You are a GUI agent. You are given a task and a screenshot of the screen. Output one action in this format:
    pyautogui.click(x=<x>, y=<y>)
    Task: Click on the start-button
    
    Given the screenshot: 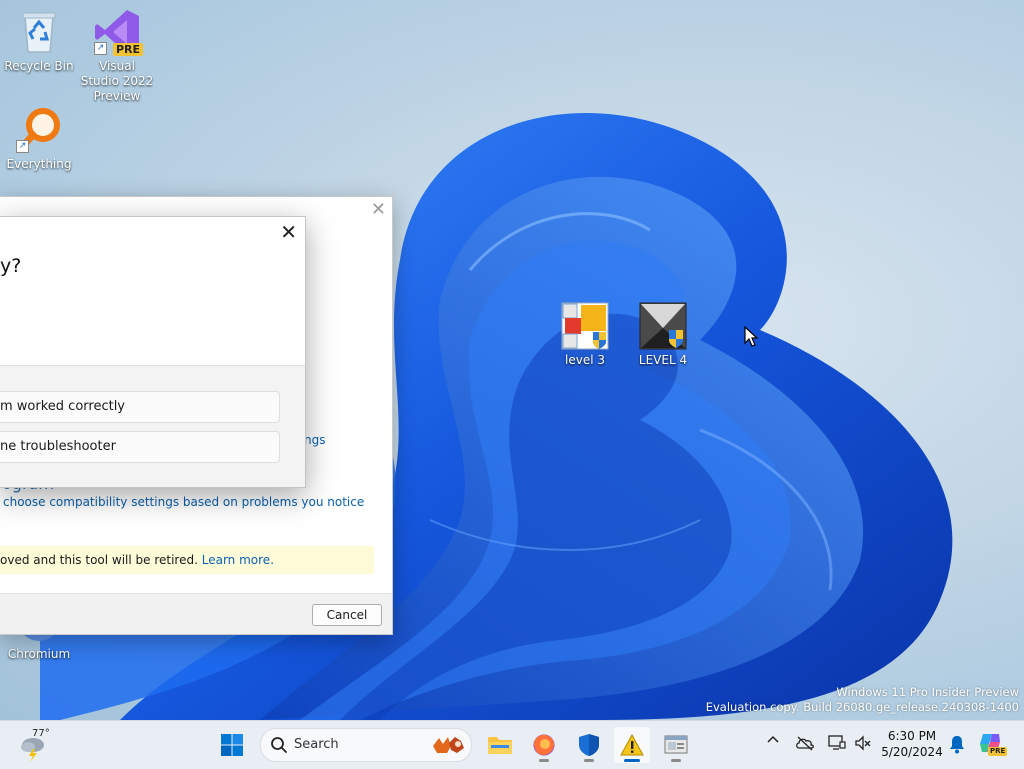 What is the action you would take?
    pyautogui.click(x=232, y=745)
    